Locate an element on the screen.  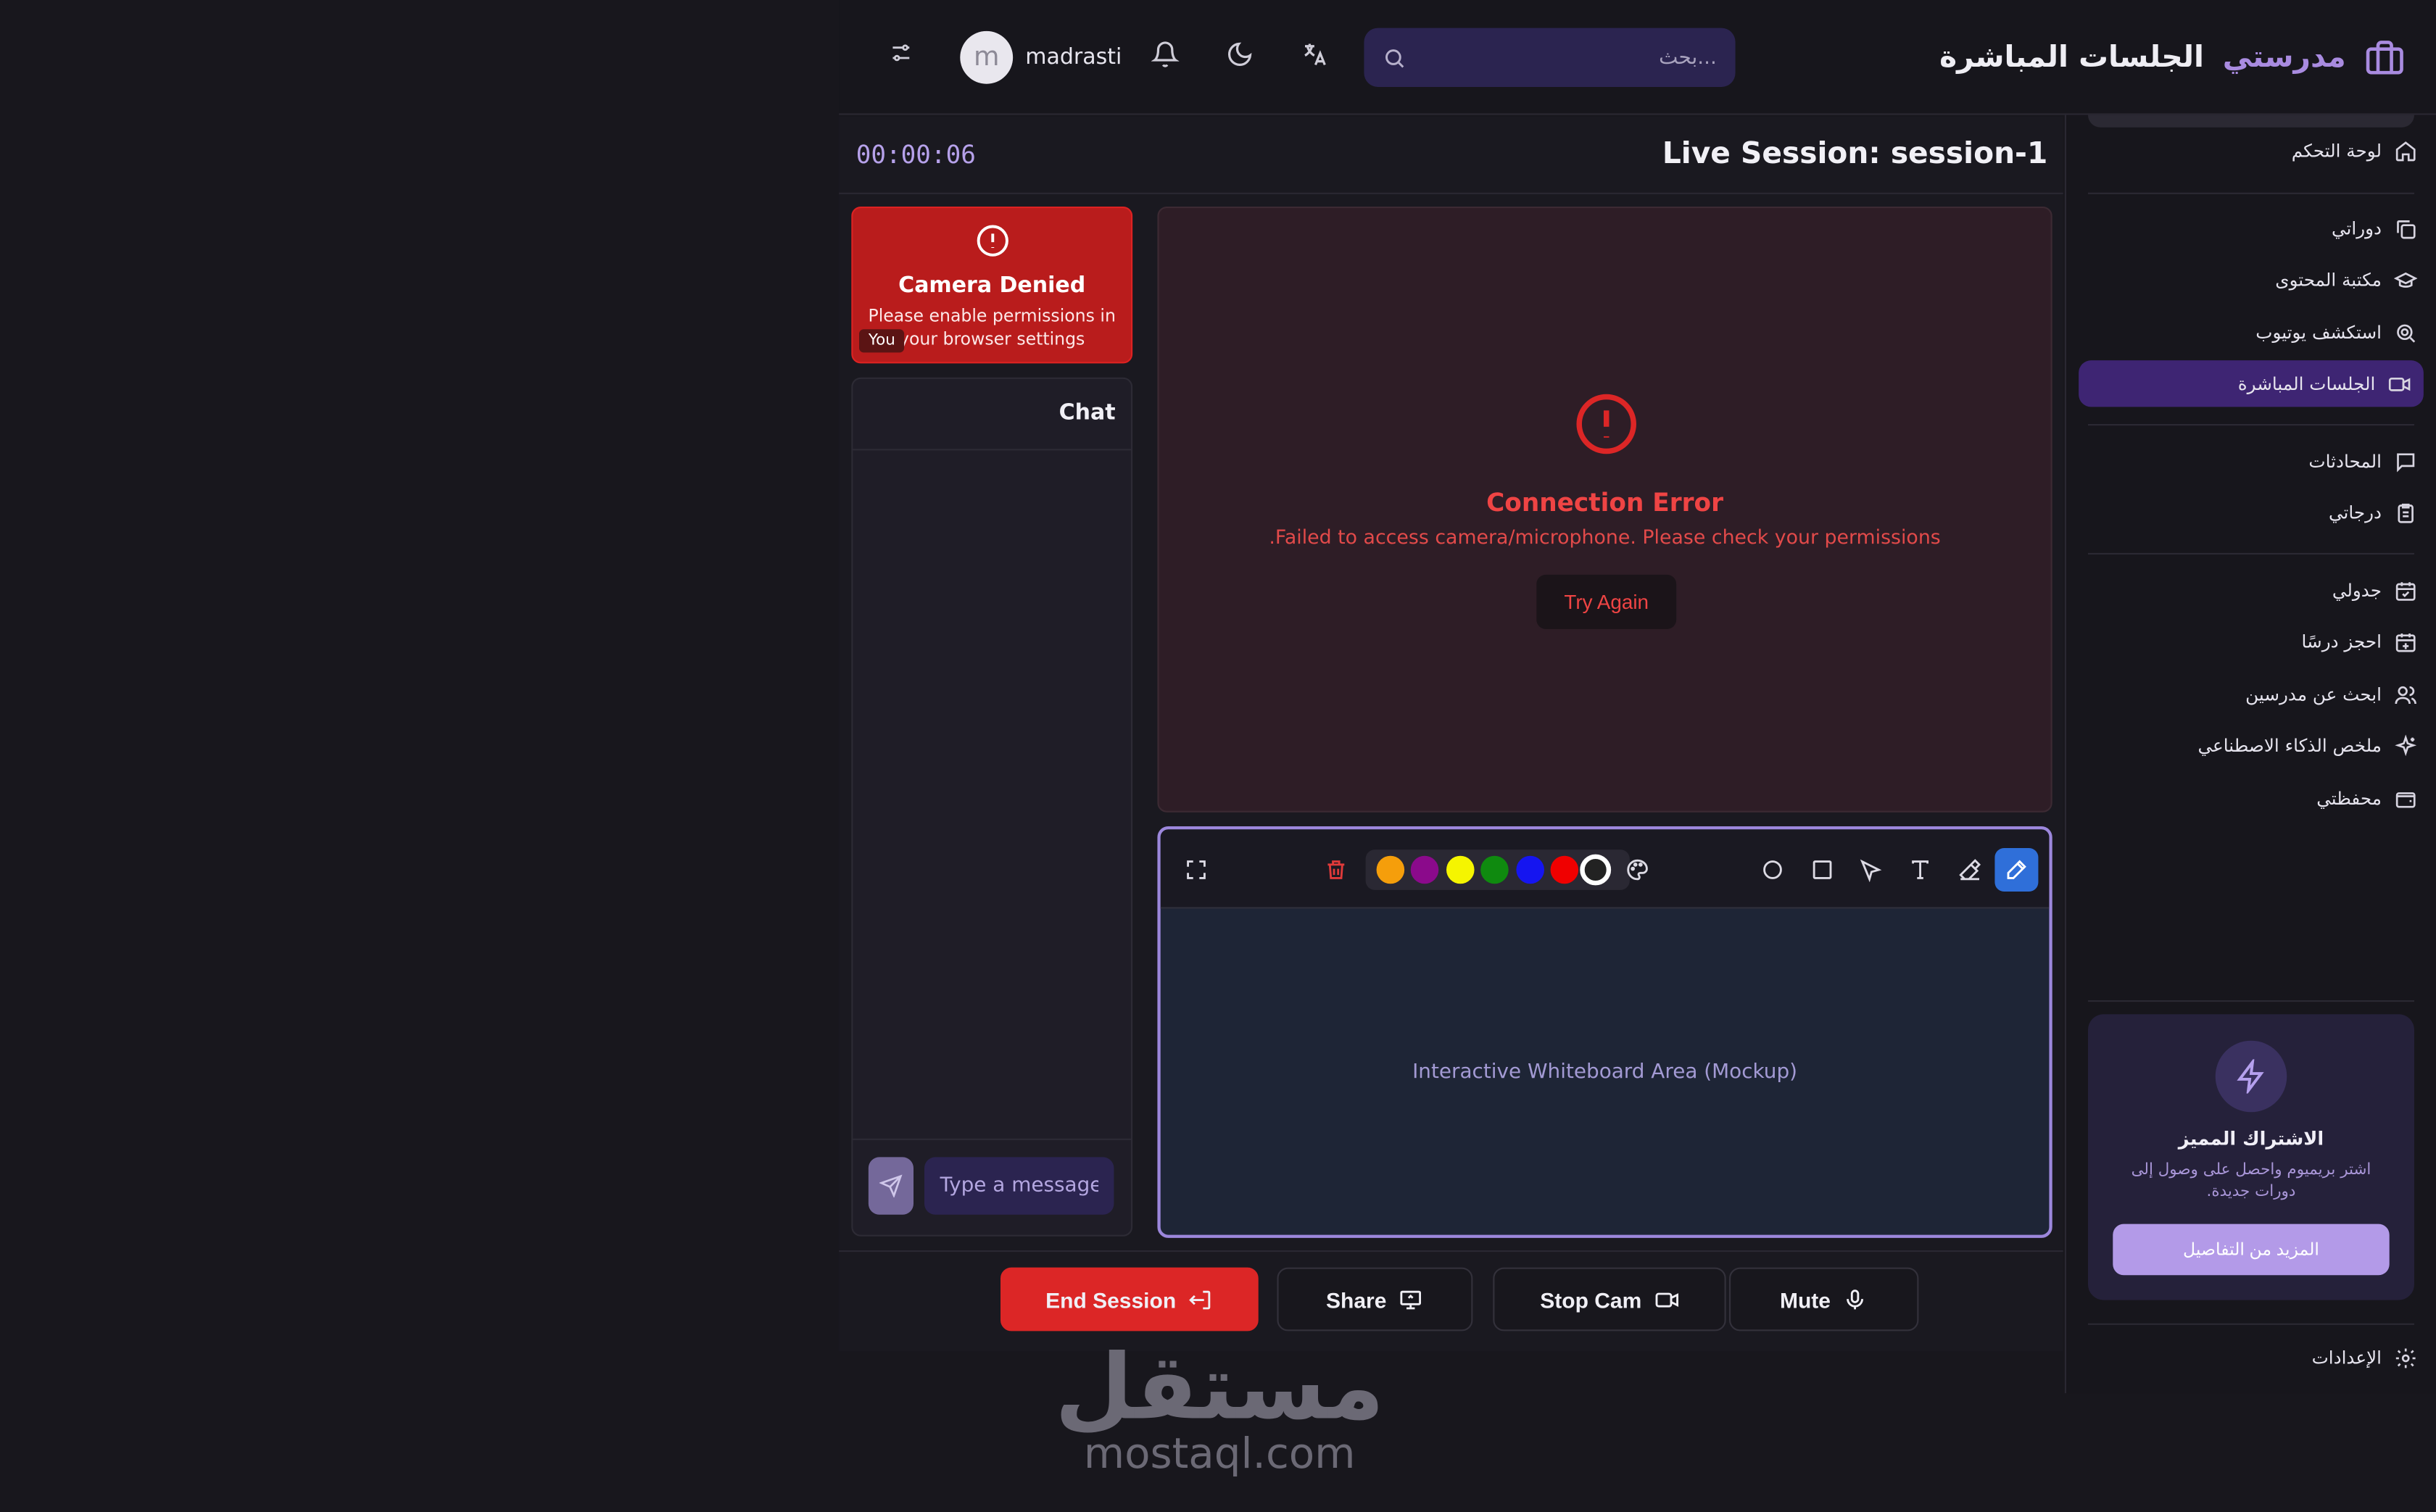
log-out-icon is located at coordinates (1200, 1299).